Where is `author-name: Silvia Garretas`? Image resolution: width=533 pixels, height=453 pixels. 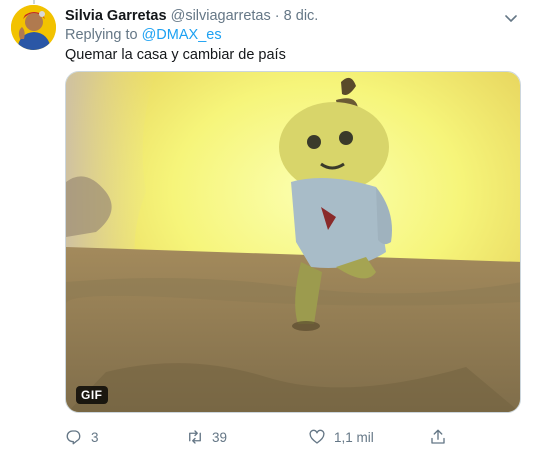 author-name: Silvia Garretas is located at coordinates (116, 16).